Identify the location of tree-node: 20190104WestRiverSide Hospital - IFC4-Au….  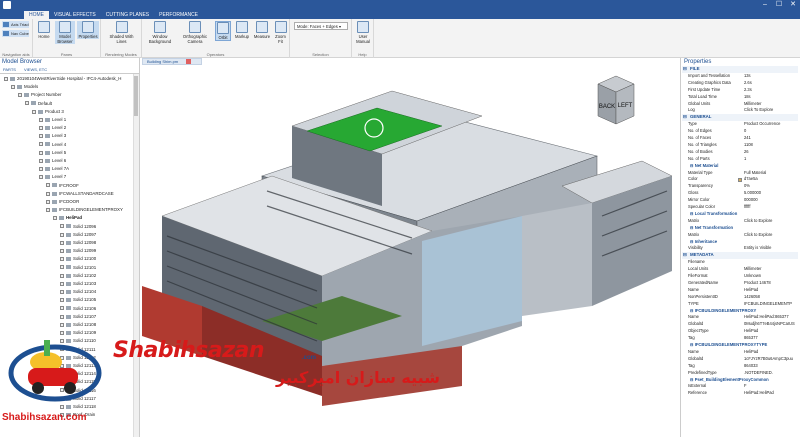
(62, 78).